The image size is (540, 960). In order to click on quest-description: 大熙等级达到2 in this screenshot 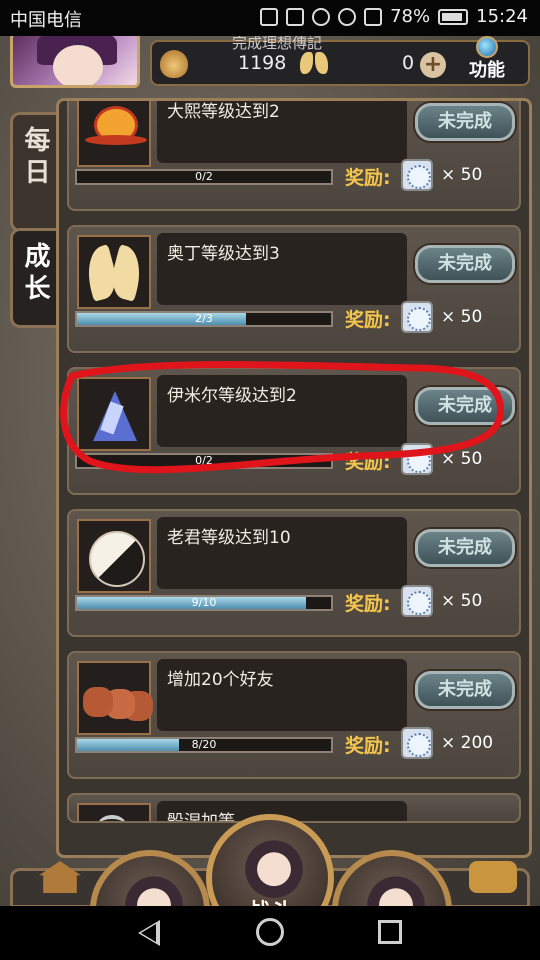, I will do `click(223, 112)`.